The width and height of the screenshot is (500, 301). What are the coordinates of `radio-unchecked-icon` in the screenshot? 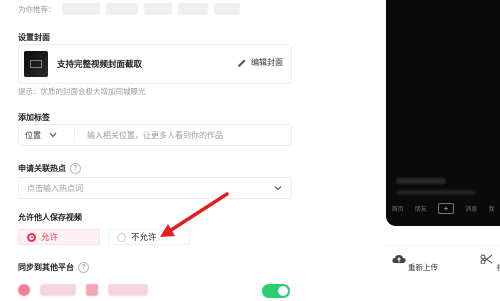 It's located at (121, 237).